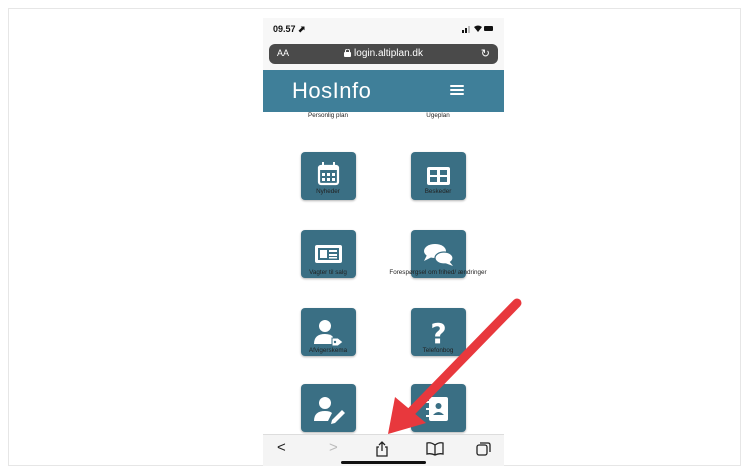 The width and height of the screenshot is (749, 474). Describe the element at coordinates (328, 272) in the screenshot. I see `tile-label-vagter-til-salg: Vagter til salg` at that location.